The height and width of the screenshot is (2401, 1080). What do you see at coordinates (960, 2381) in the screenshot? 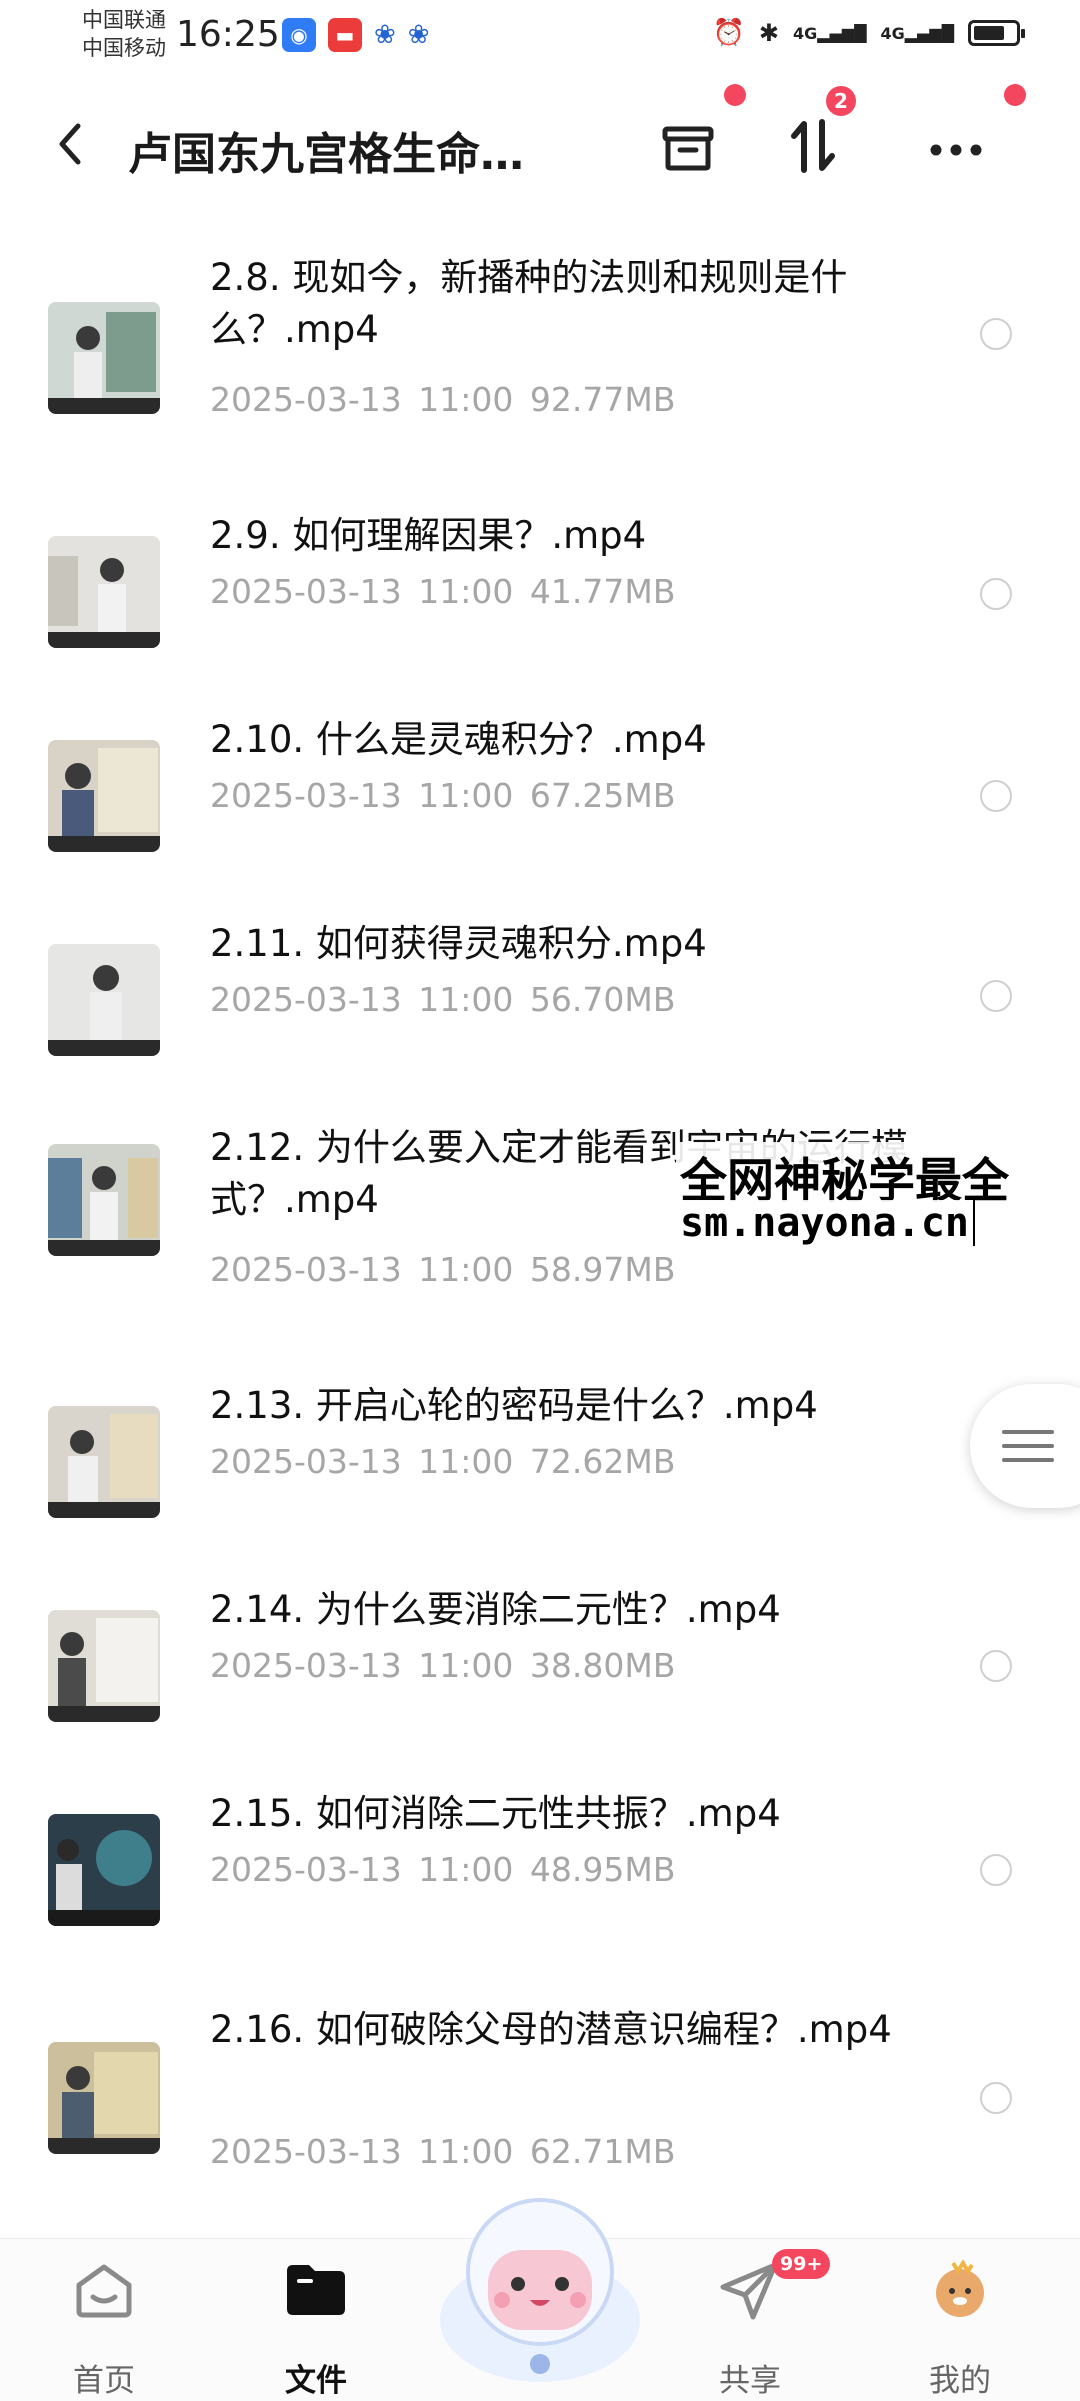
I see `nav-mine-label: 我的` at bounding box center [960, 2381].